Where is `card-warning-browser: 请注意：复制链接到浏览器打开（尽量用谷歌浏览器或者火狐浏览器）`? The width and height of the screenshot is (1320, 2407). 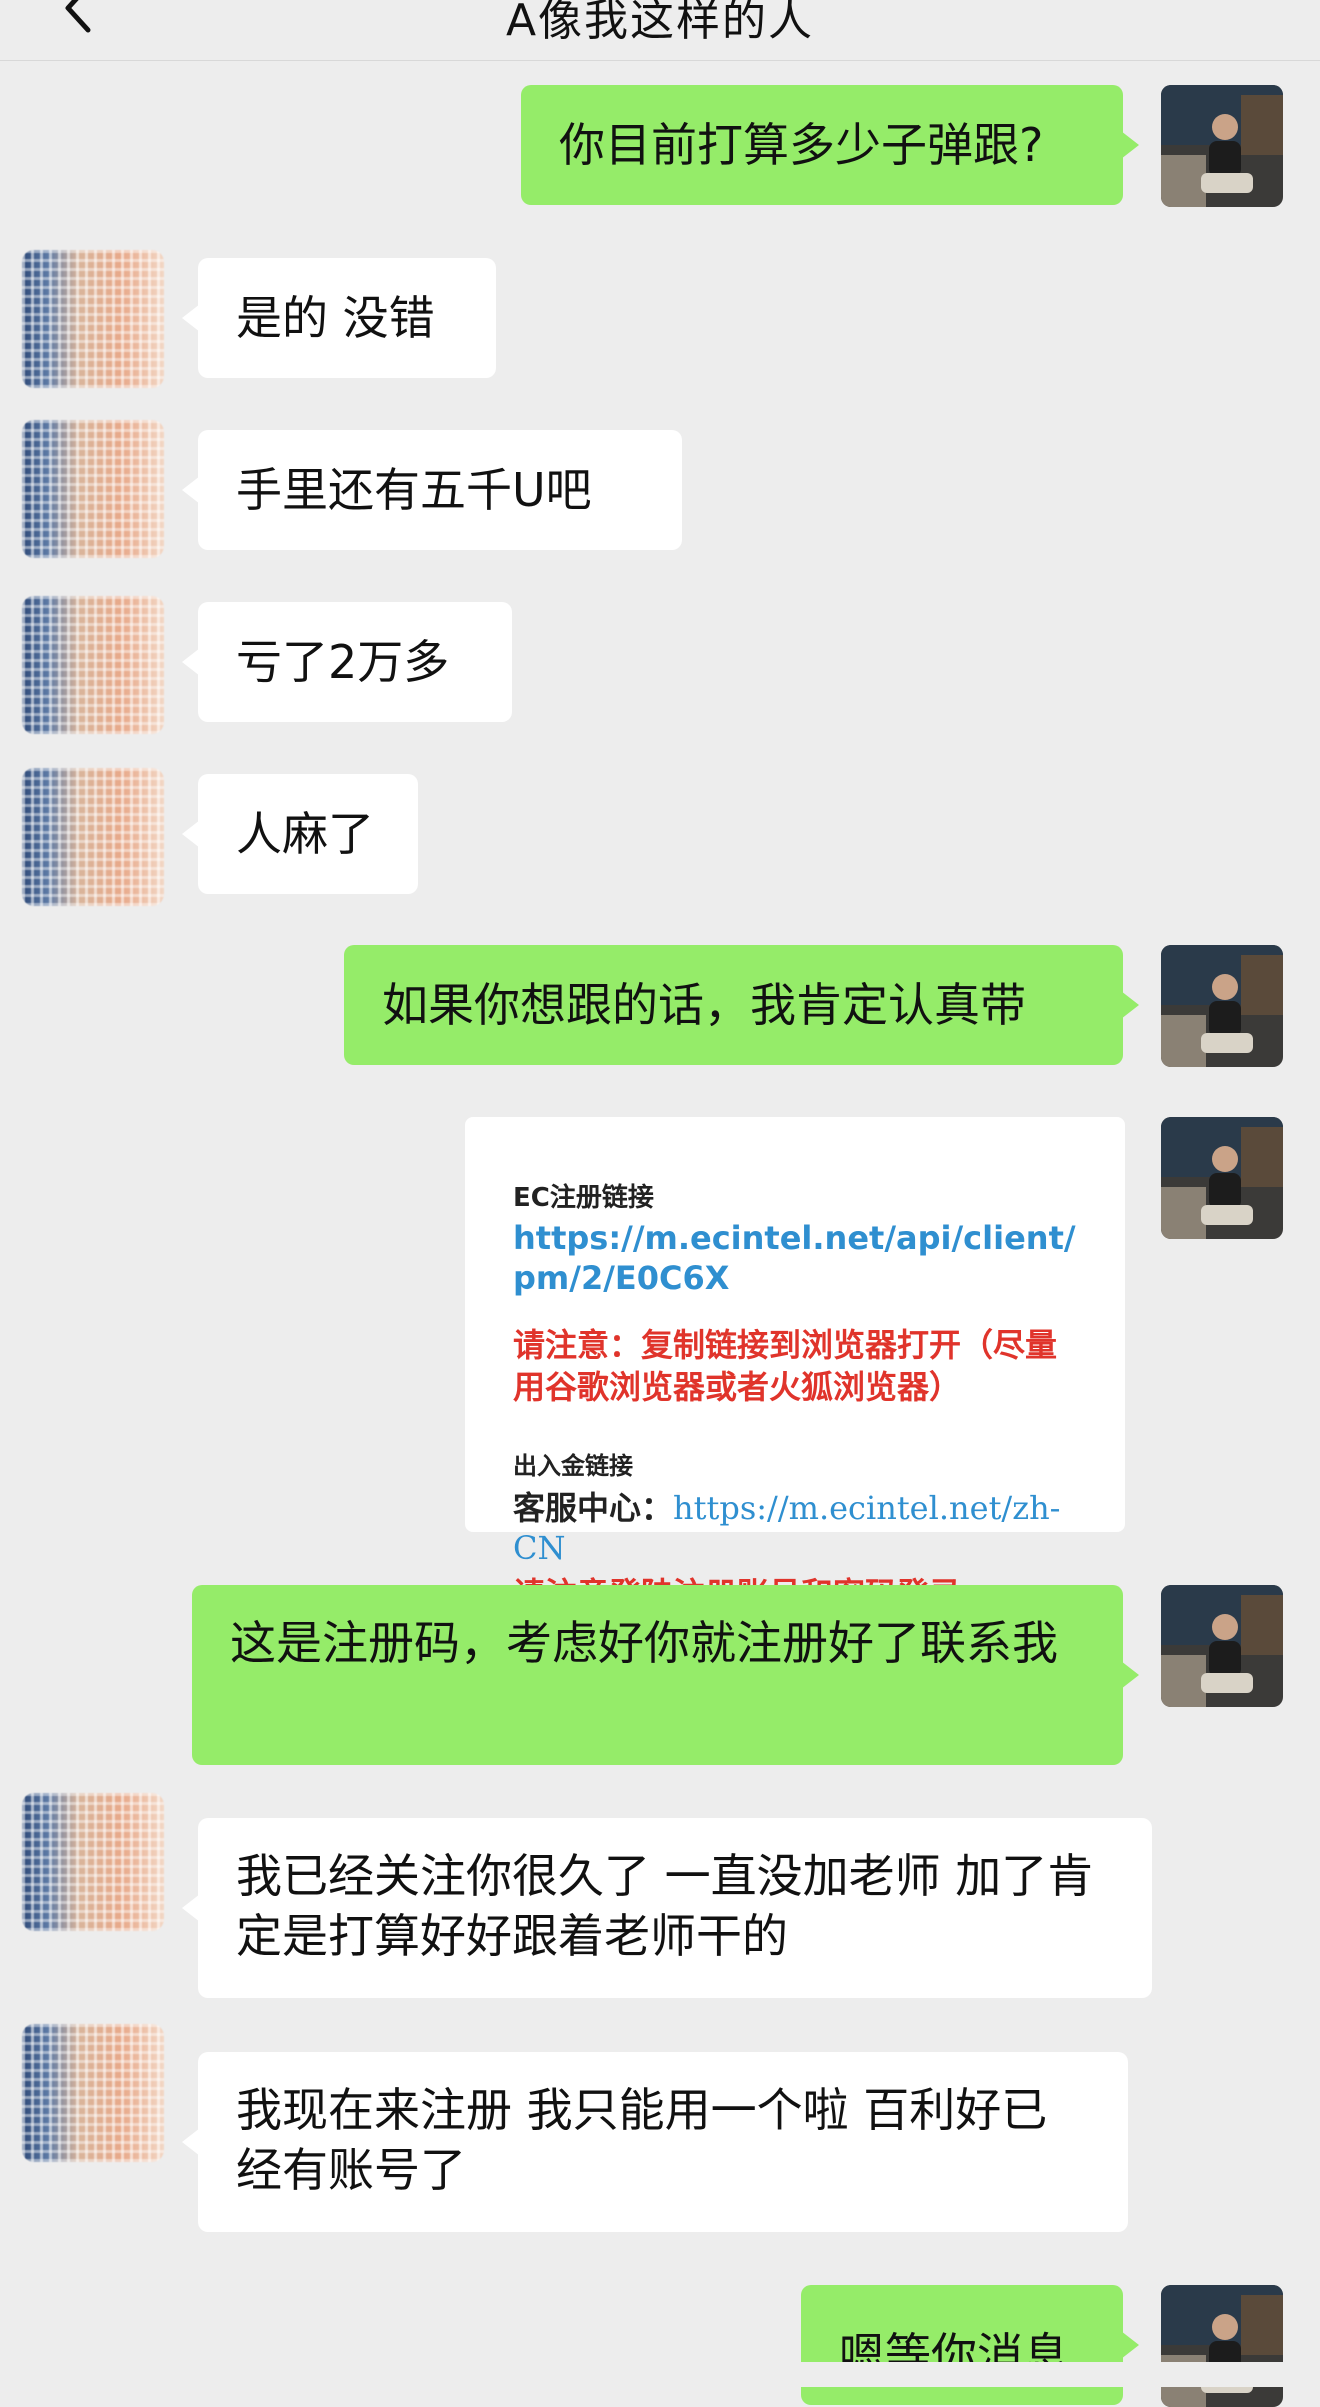 card-warning-browser: 请注意：复制链接到浏览器打开（尽量用谷歌浏览器或者火狐浏览器） is located at coordinates (785, 1366).